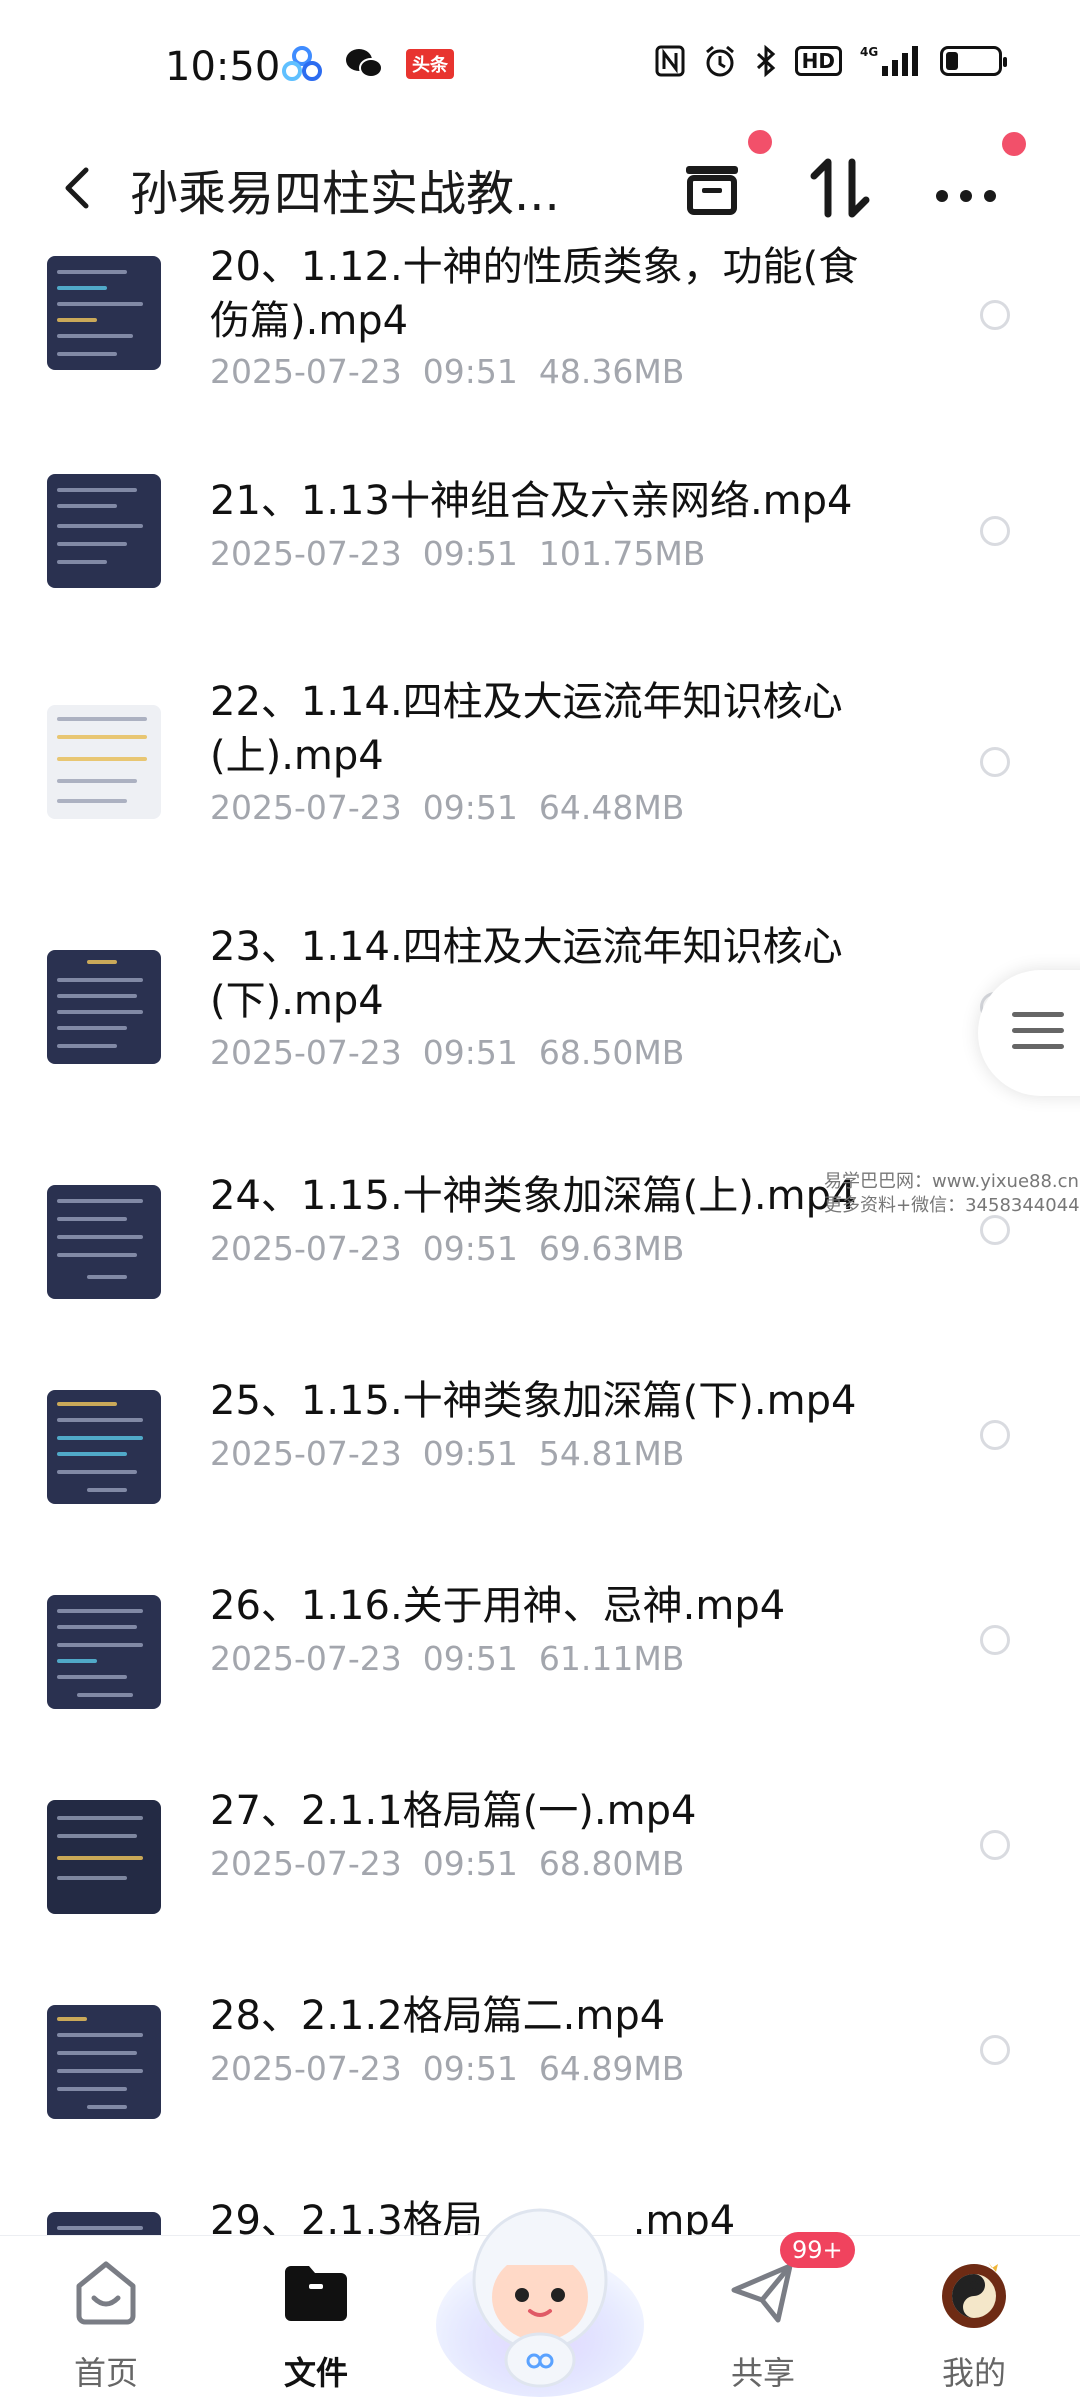  I want to click on file-meta: 2025-07-23 09:51 64.89MB, so click(447, 2068).